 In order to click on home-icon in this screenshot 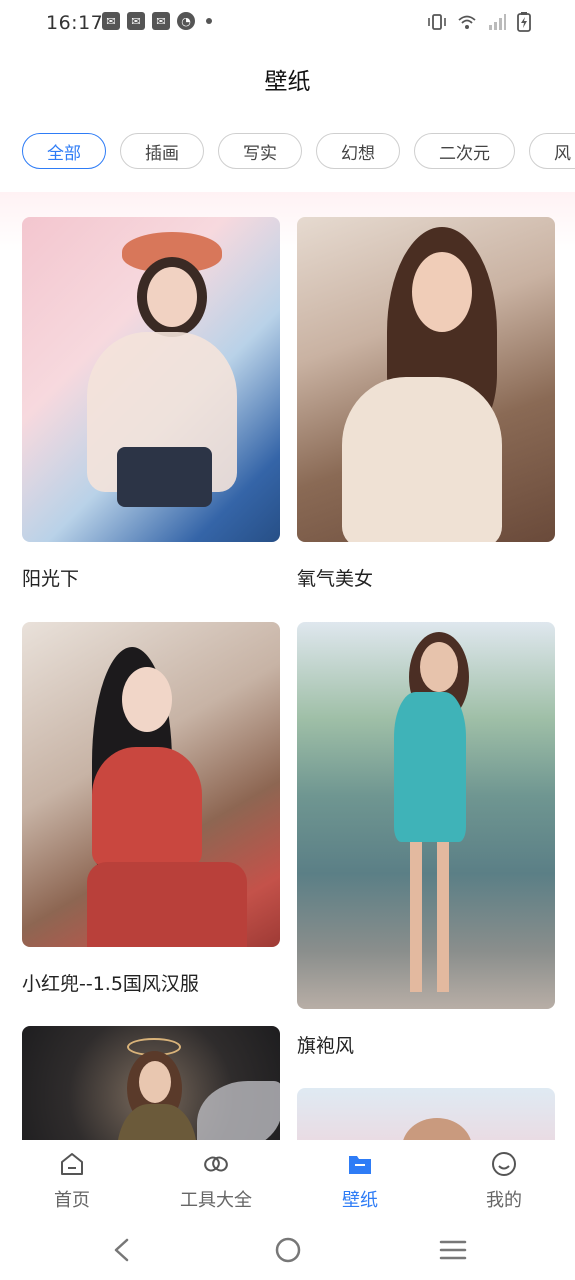, I will do `click(72, 1164)`.